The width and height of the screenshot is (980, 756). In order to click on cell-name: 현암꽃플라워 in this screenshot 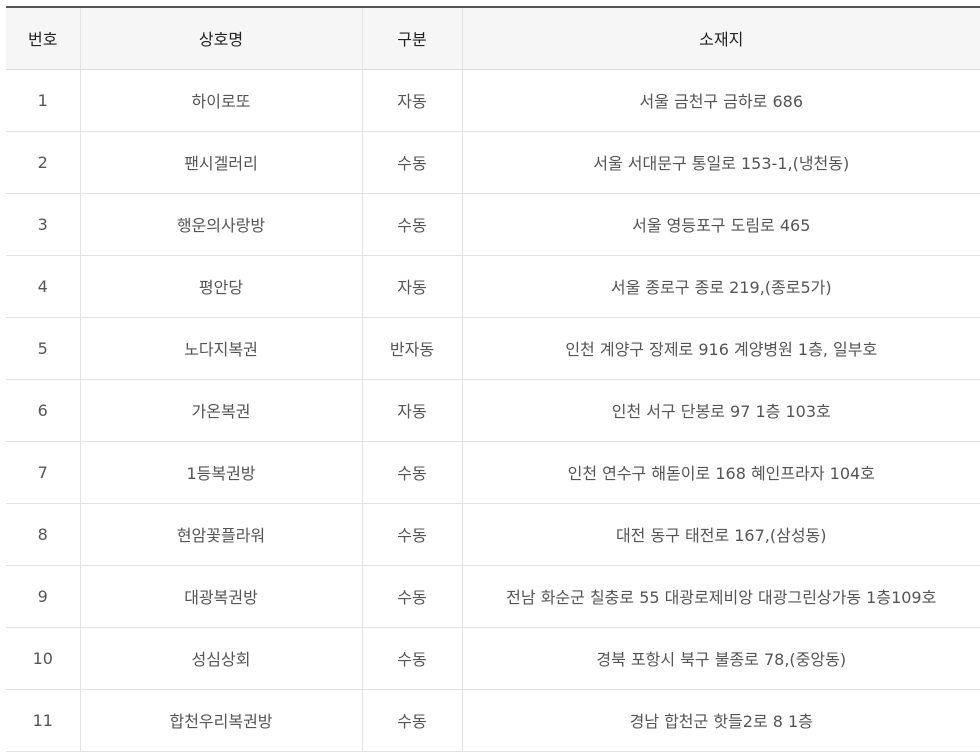, I will do `click(220, 534)`.